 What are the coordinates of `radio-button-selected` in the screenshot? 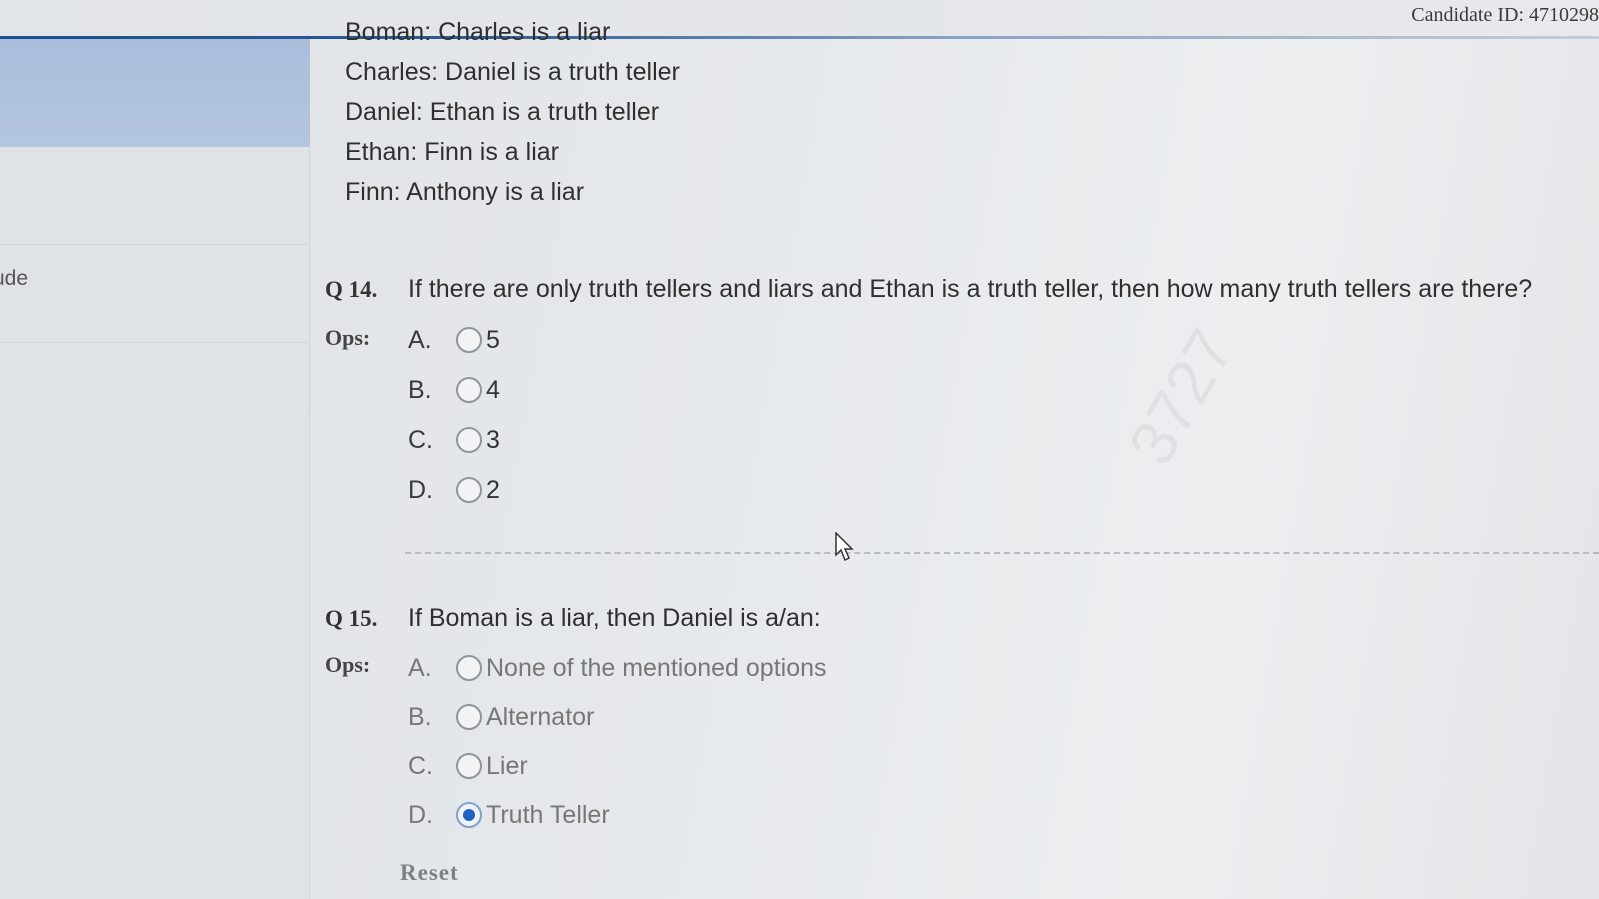 It's located at (469, 815).